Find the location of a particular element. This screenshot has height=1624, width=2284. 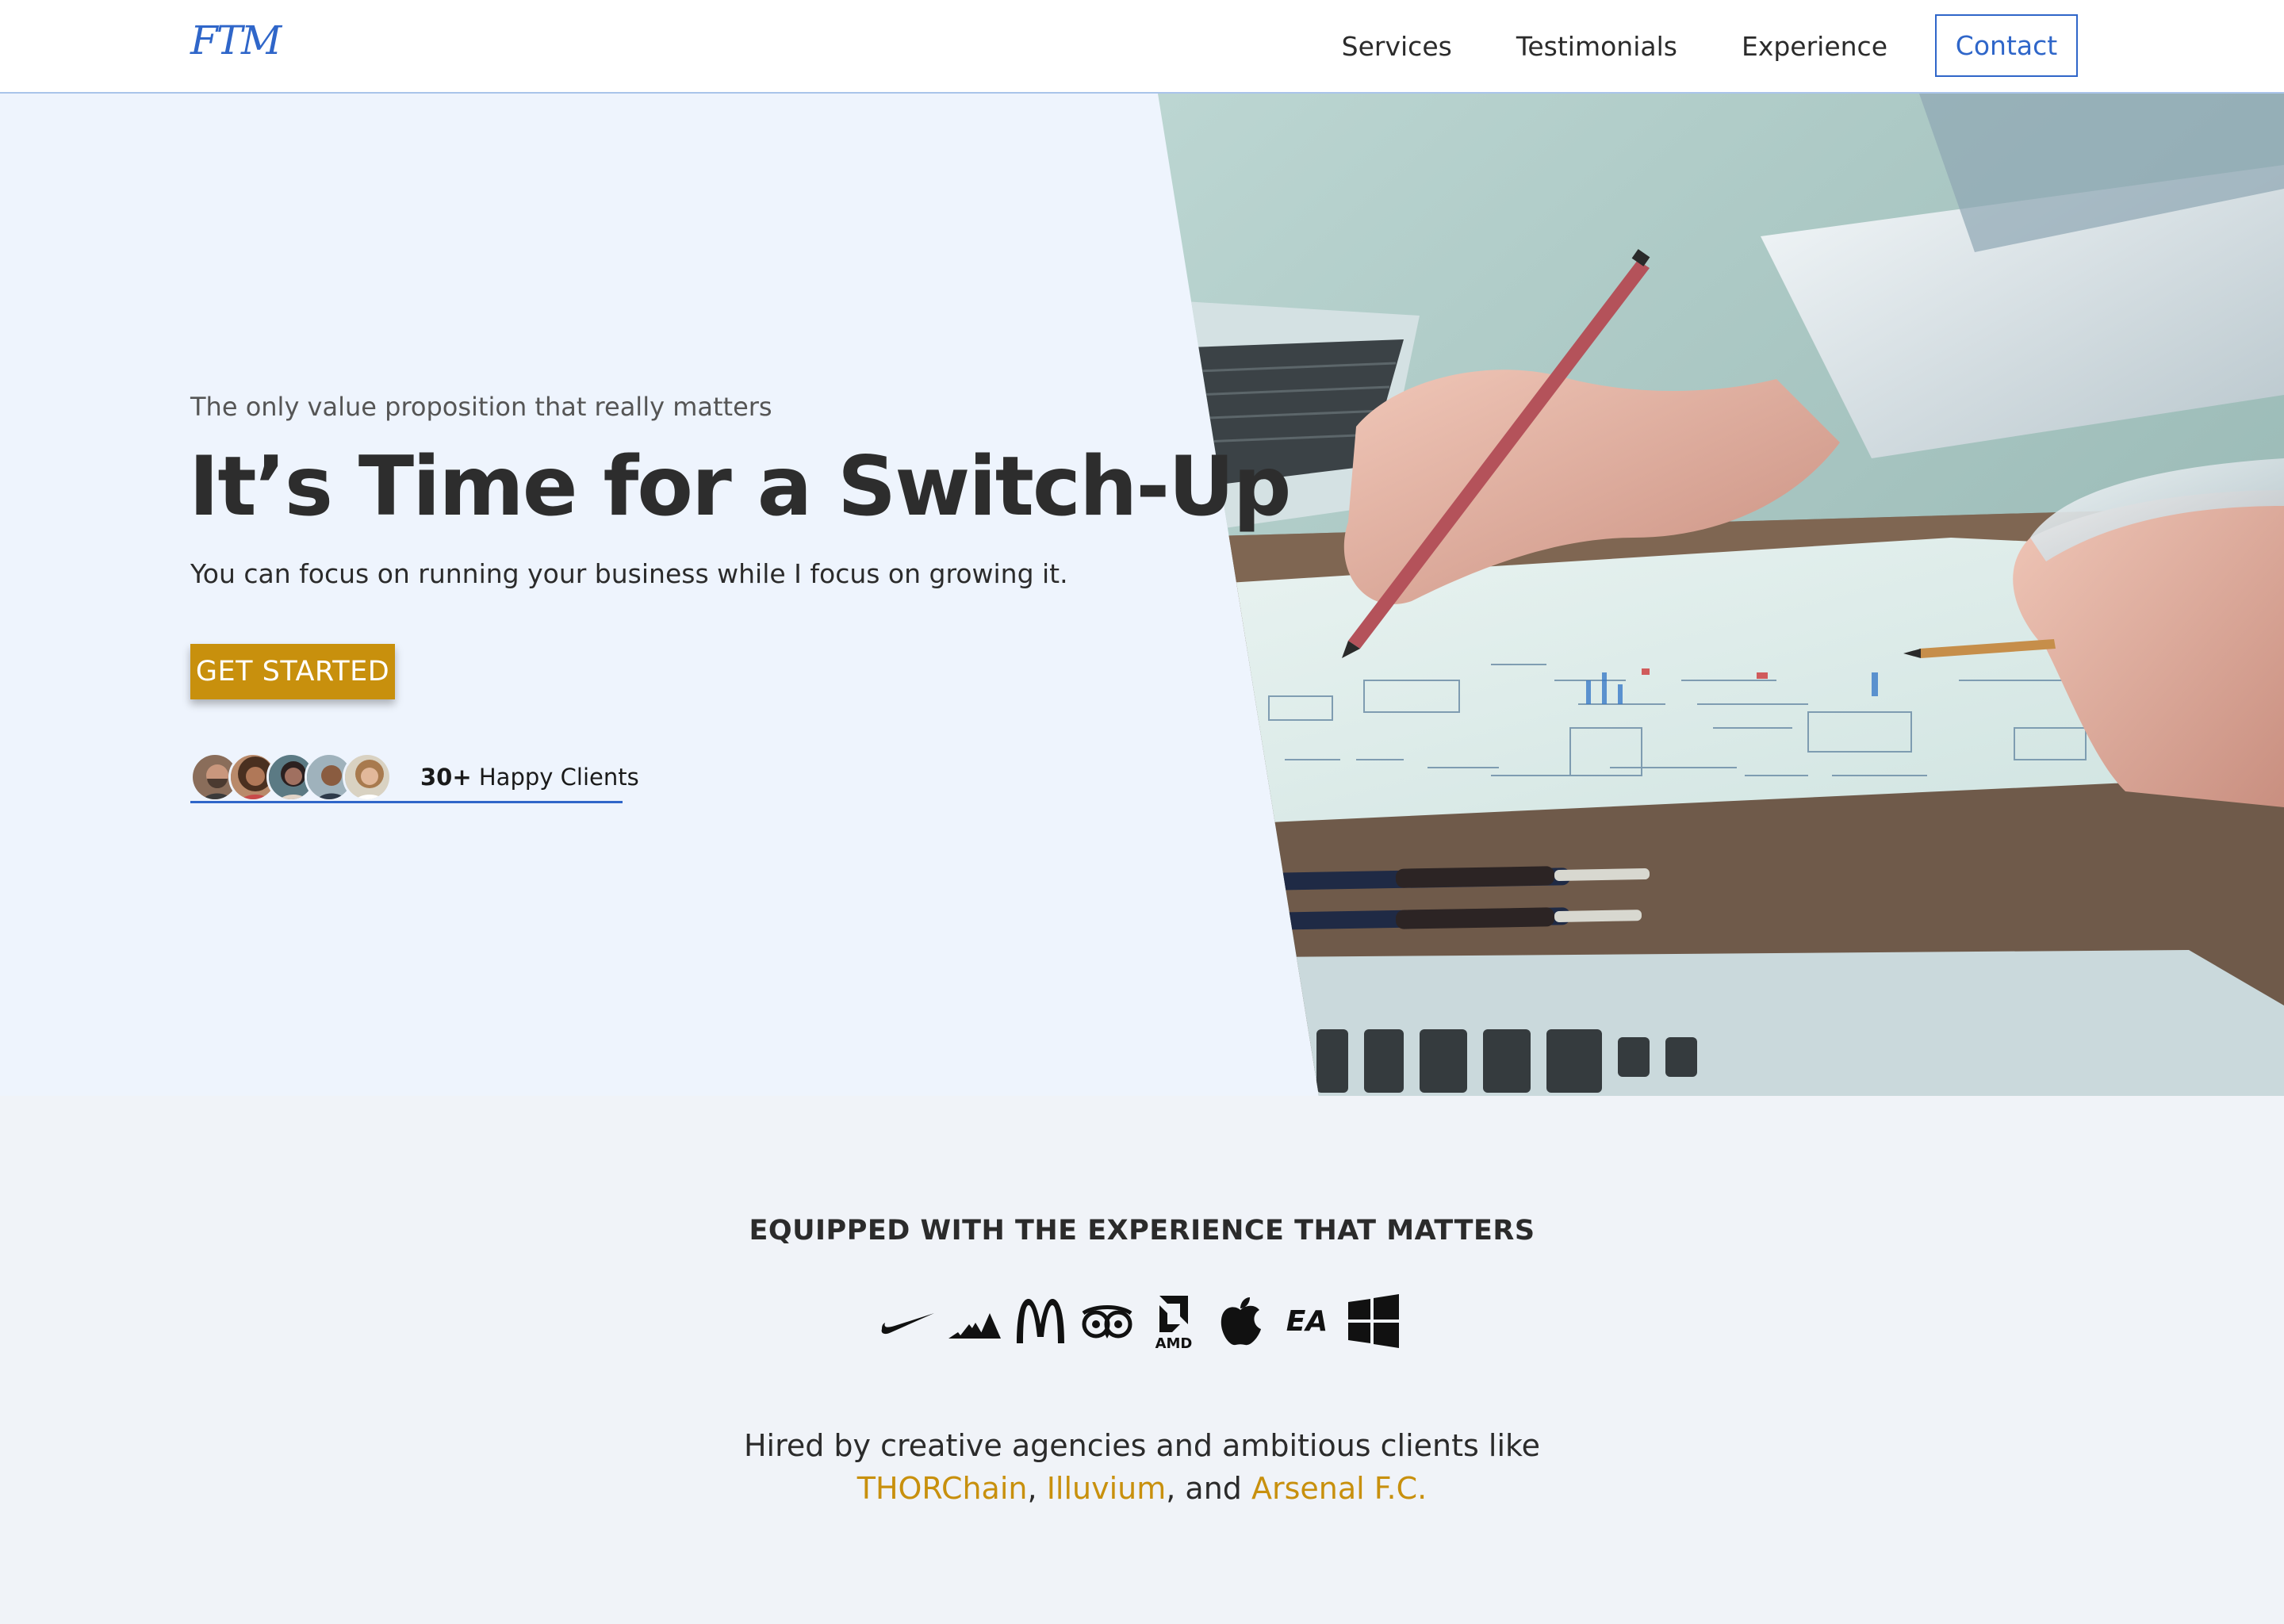

nav-link-services: Services is located at coordinates (1397, 46).